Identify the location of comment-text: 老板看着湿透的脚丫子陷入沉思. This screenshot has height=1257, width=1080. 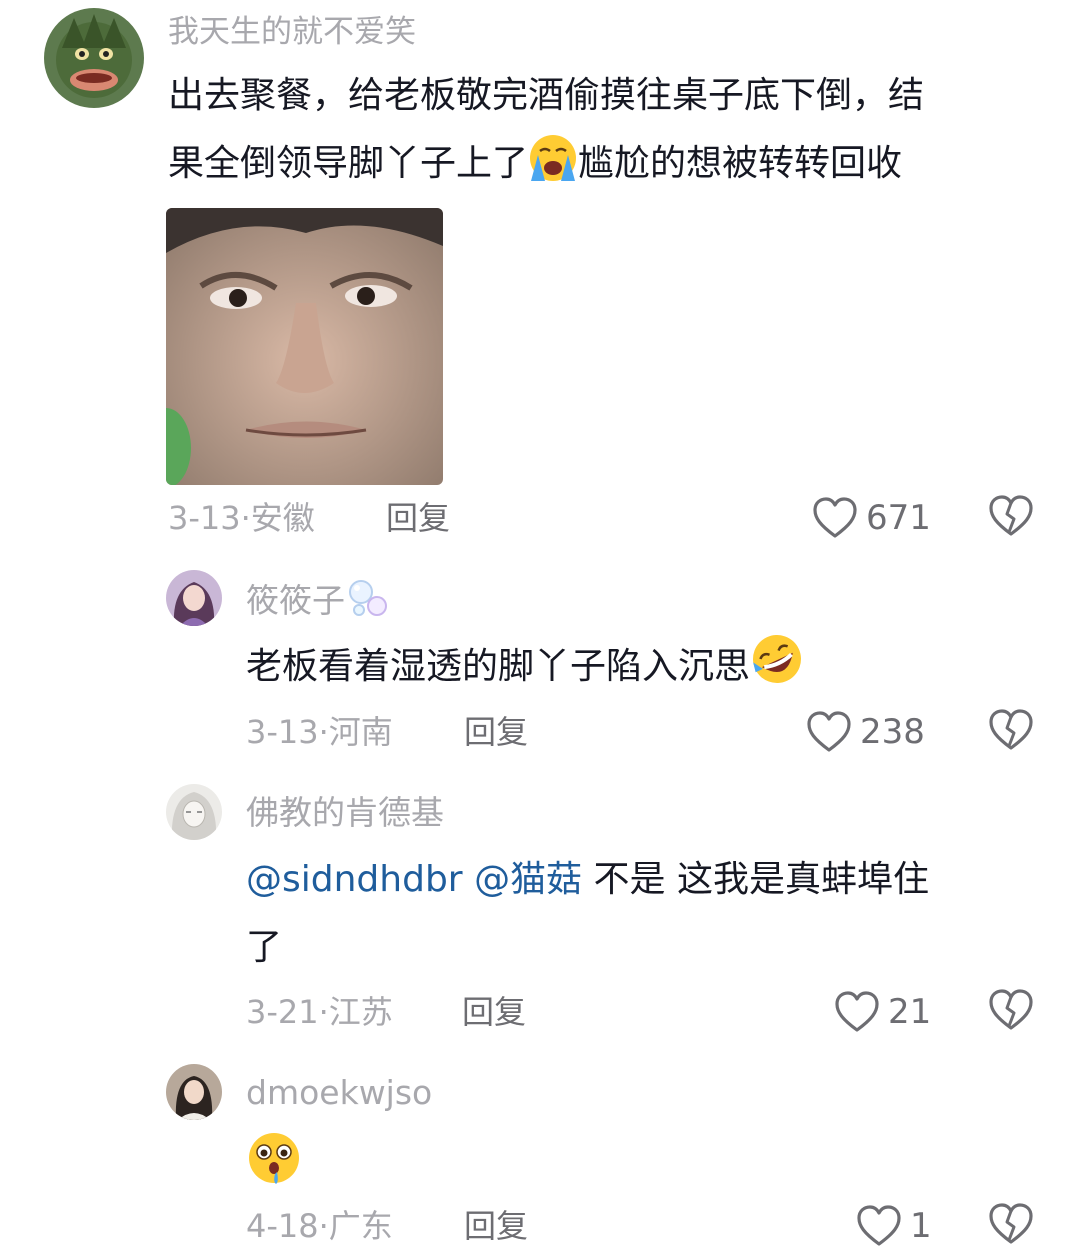
(525, 670).